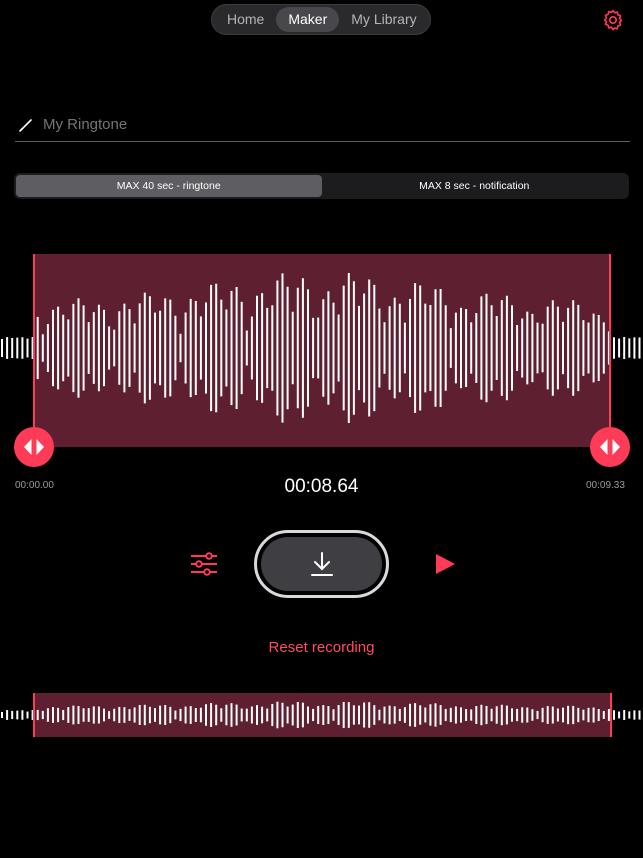 The width and height of the screenshot is (643, 858). I want to click on right-trim-handle, so click(610, 447).